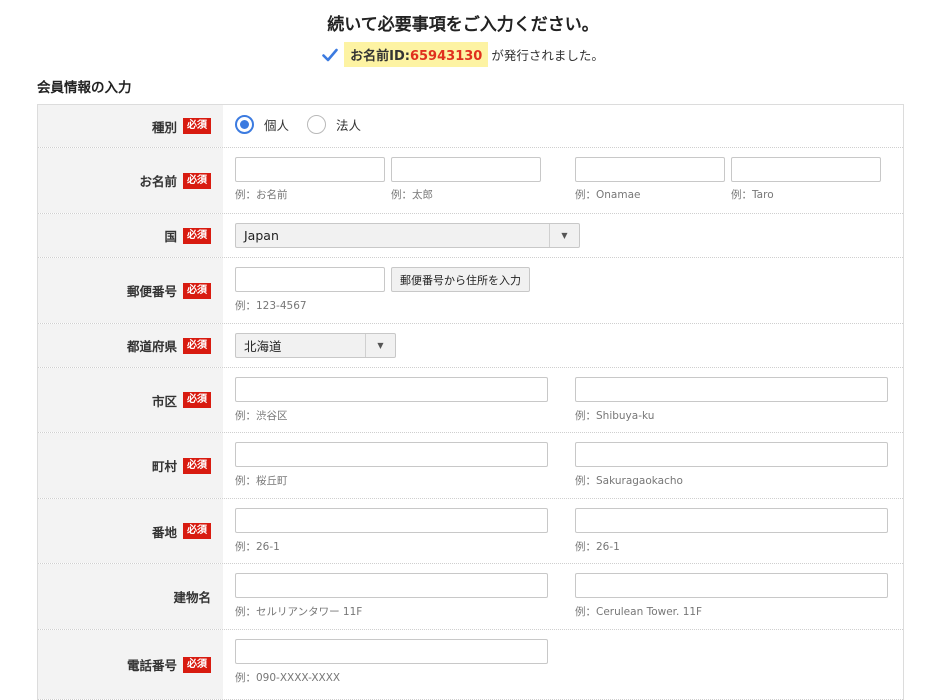  I want to click on type-radio-group: 個人 法人, so click(307, 124).